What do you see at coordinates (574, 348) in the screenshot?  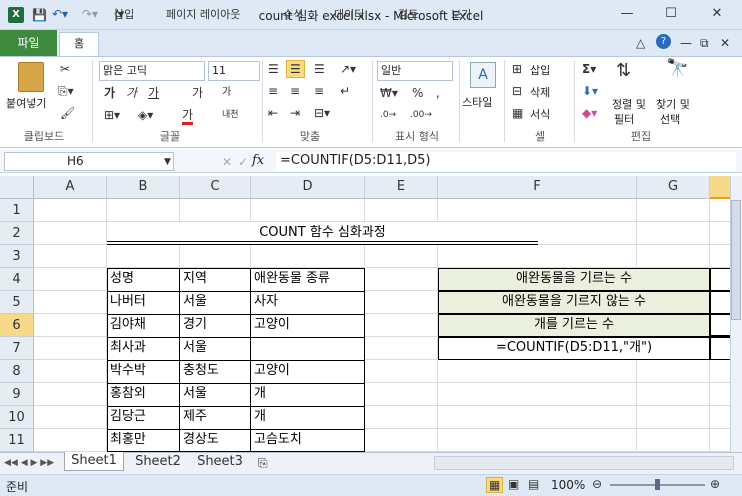 I see `summary-label: =COUNTIF(D5:D11,"개")` at bounding box center [574, 348].